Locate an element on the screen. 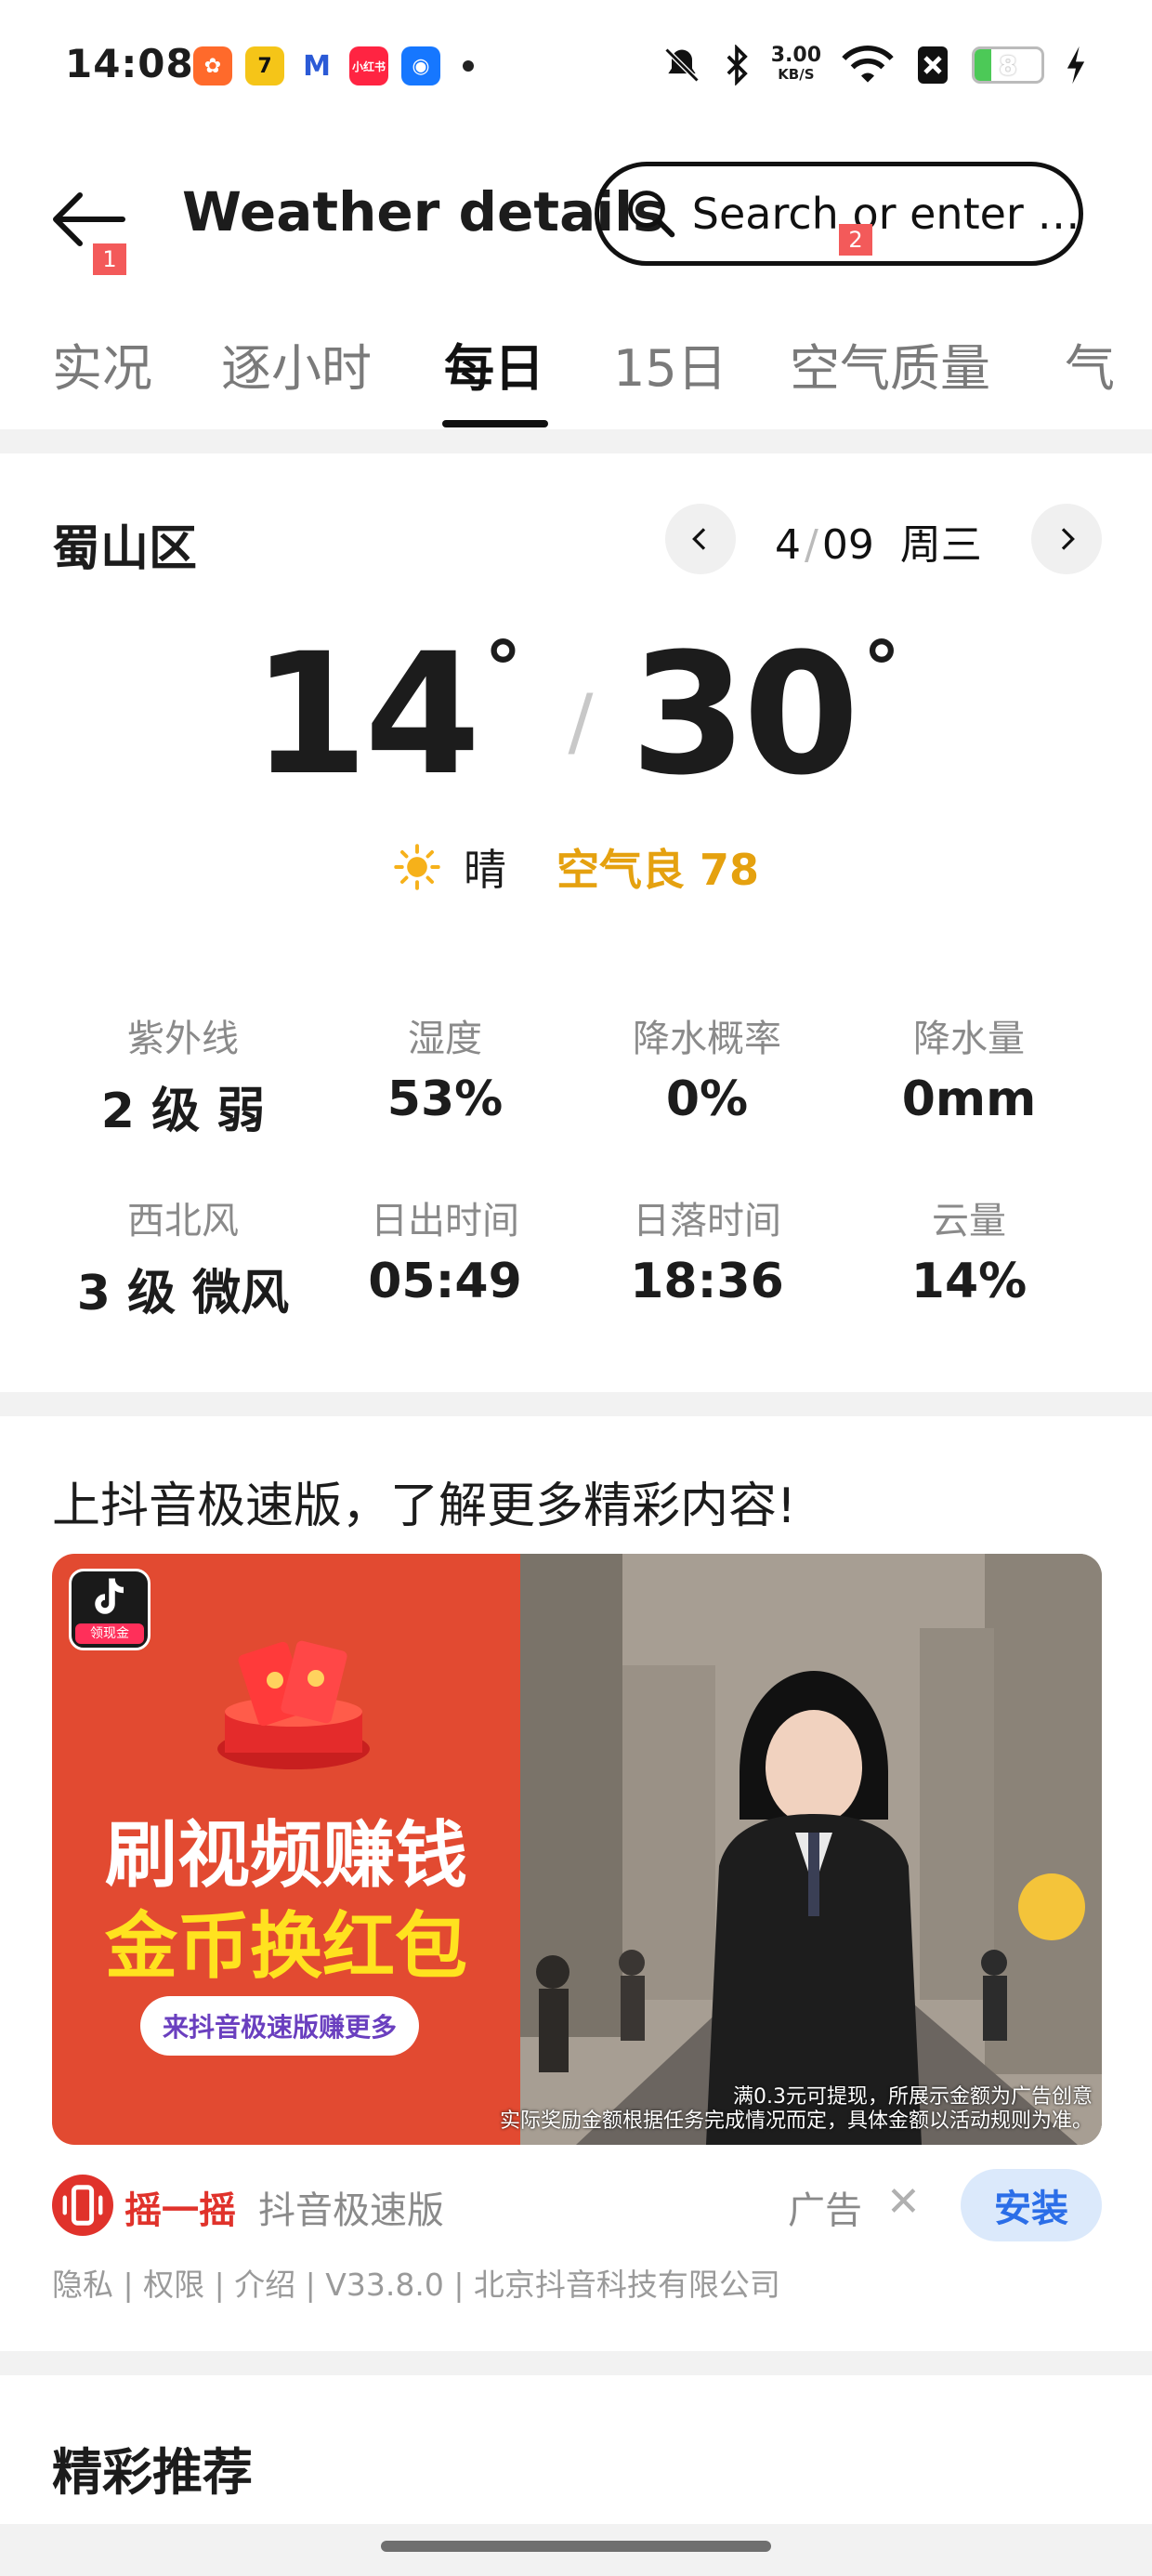 This screenshot has height=2576, width=1152. more-notifications-dot is located at coordinates (468, 66).